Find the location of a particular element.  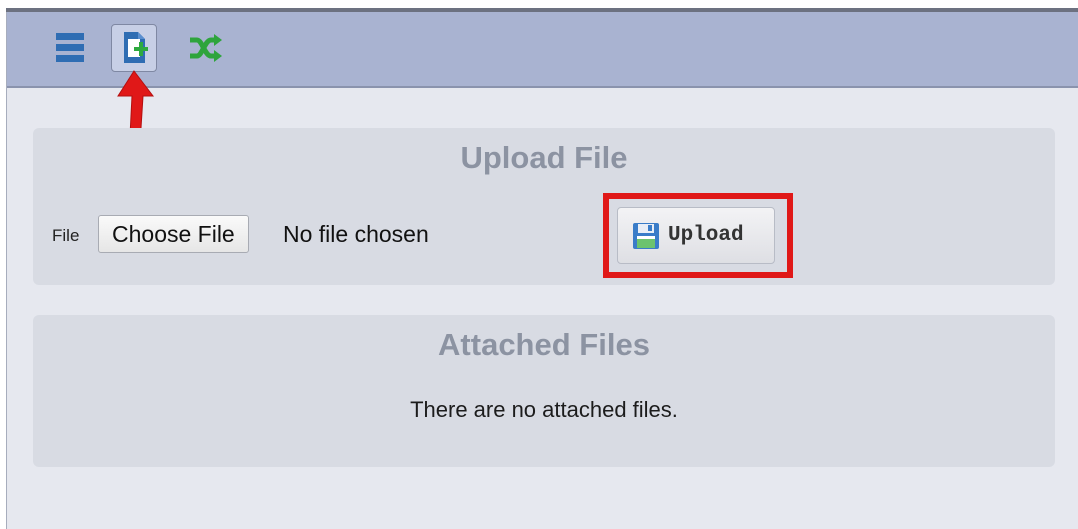

file-status-text: No file chosen is located at coordinates (356, 234).